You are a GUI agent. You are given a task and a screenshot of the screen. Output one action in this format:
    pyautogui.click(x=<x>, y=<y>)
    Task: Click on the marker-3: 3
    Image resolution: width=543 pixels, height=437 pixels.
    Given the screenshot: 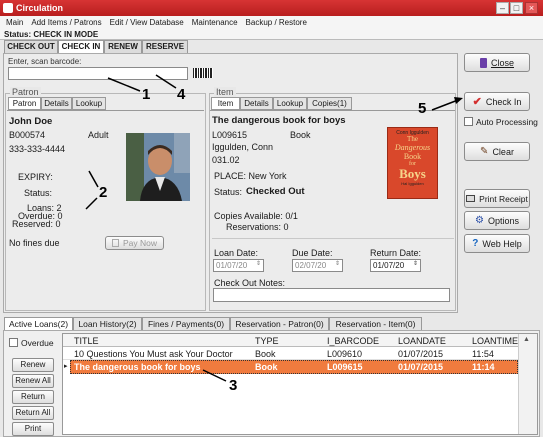 What is the action you would take?
    pyautogui.click(x=233, y=385)
    